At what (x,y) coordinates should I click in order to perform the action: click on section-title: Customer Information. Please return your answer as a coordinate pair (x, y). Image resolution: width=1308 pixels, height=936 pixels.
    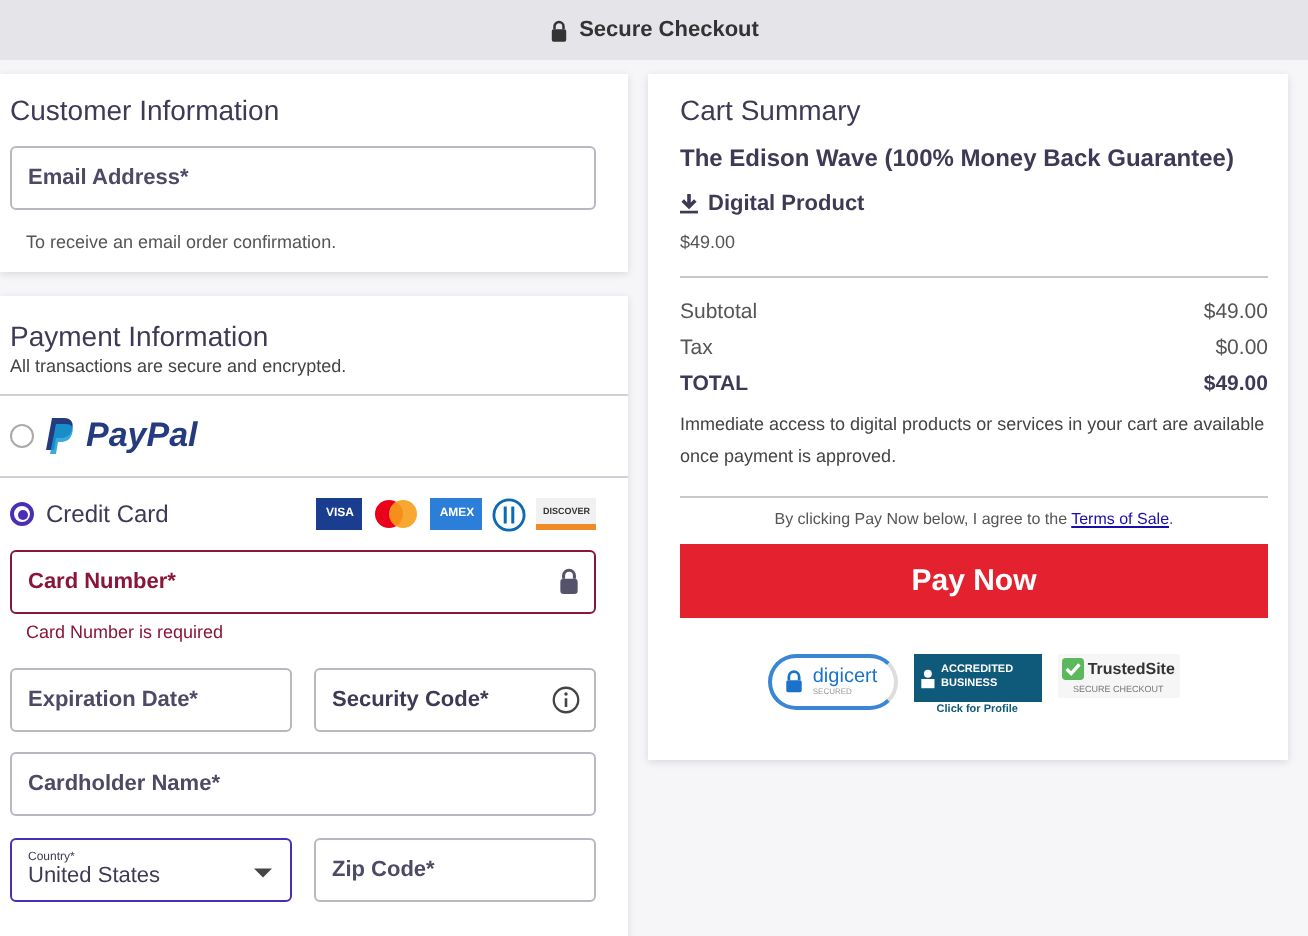
    Looking at the image, I should click on (146, 110).